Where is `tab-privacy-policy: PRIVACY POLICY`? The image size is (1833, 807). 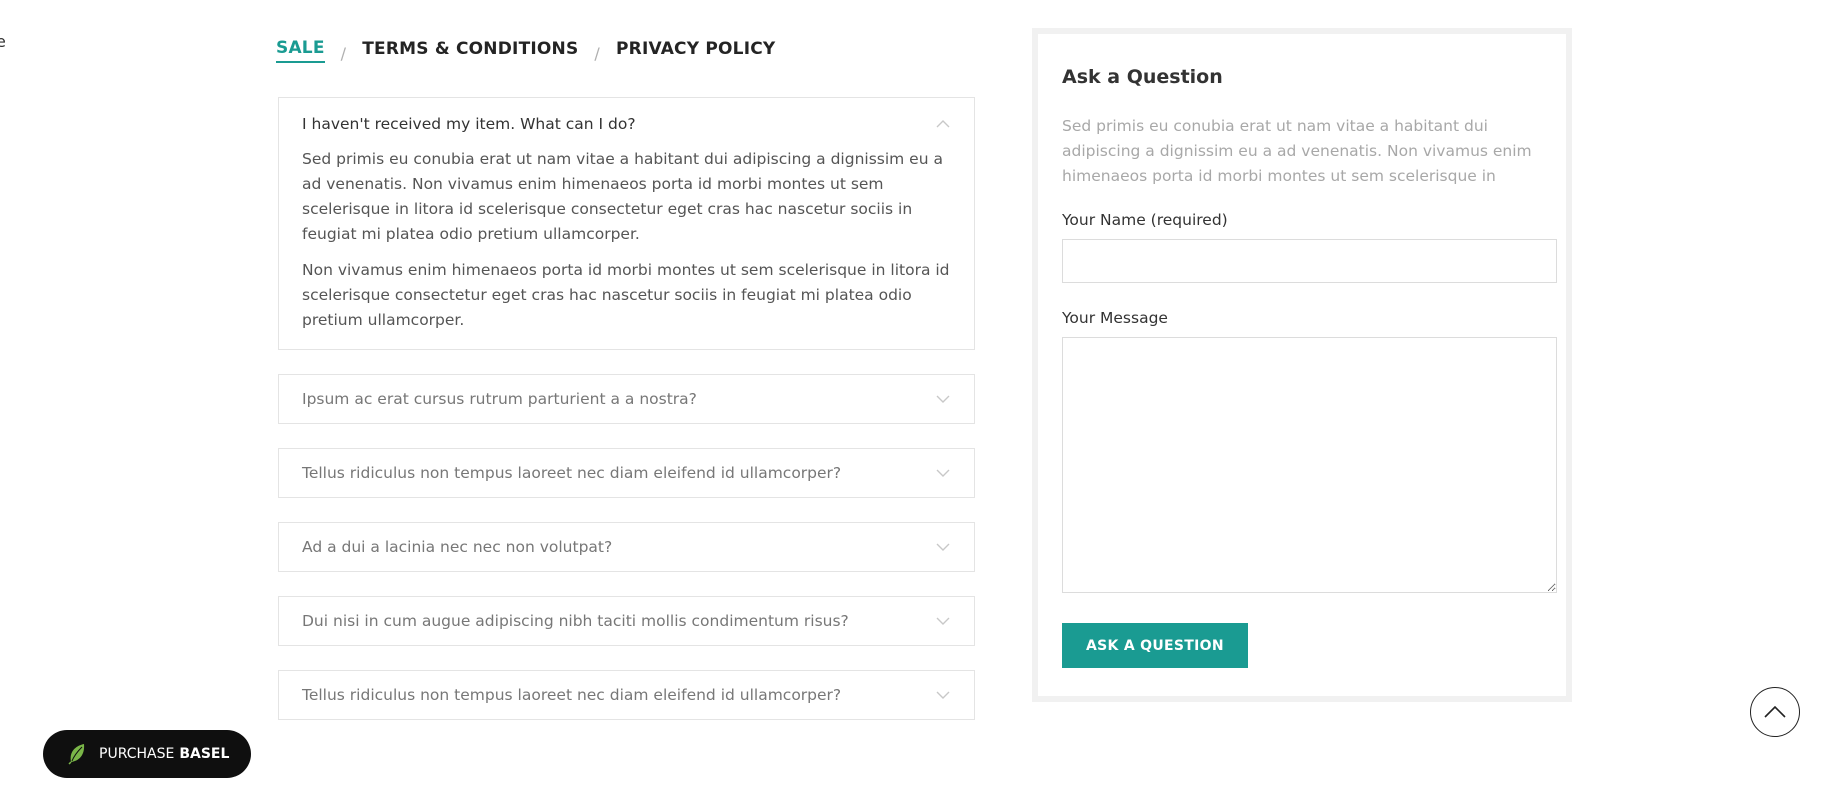 tab-privacy-policy: PRIVACY POLICY is located at coordinates (695, 50).